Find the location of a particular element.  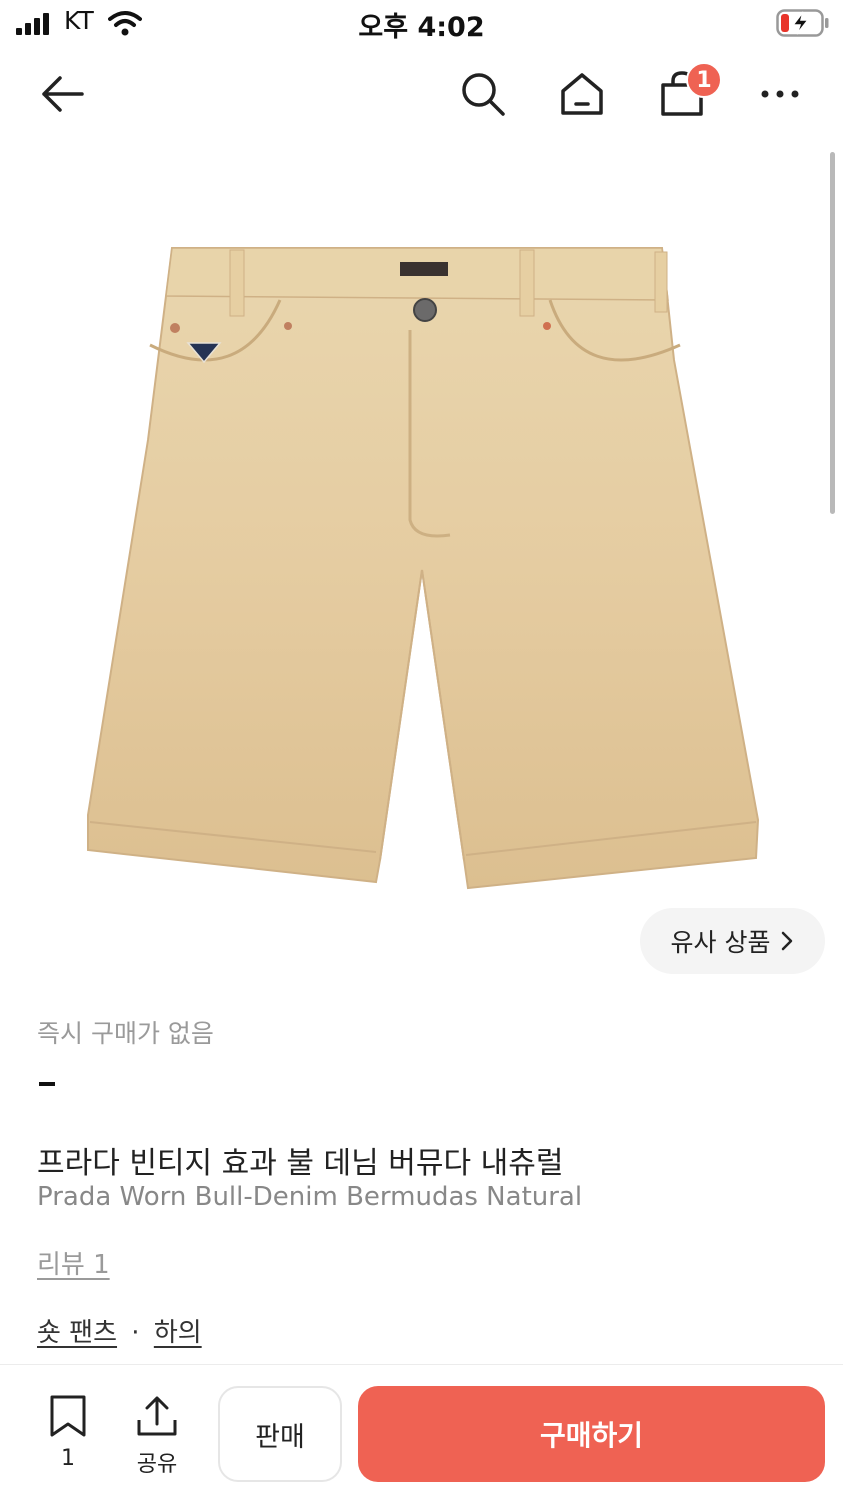

bookmark-count: 1 is located at coordinates (68, 1458).